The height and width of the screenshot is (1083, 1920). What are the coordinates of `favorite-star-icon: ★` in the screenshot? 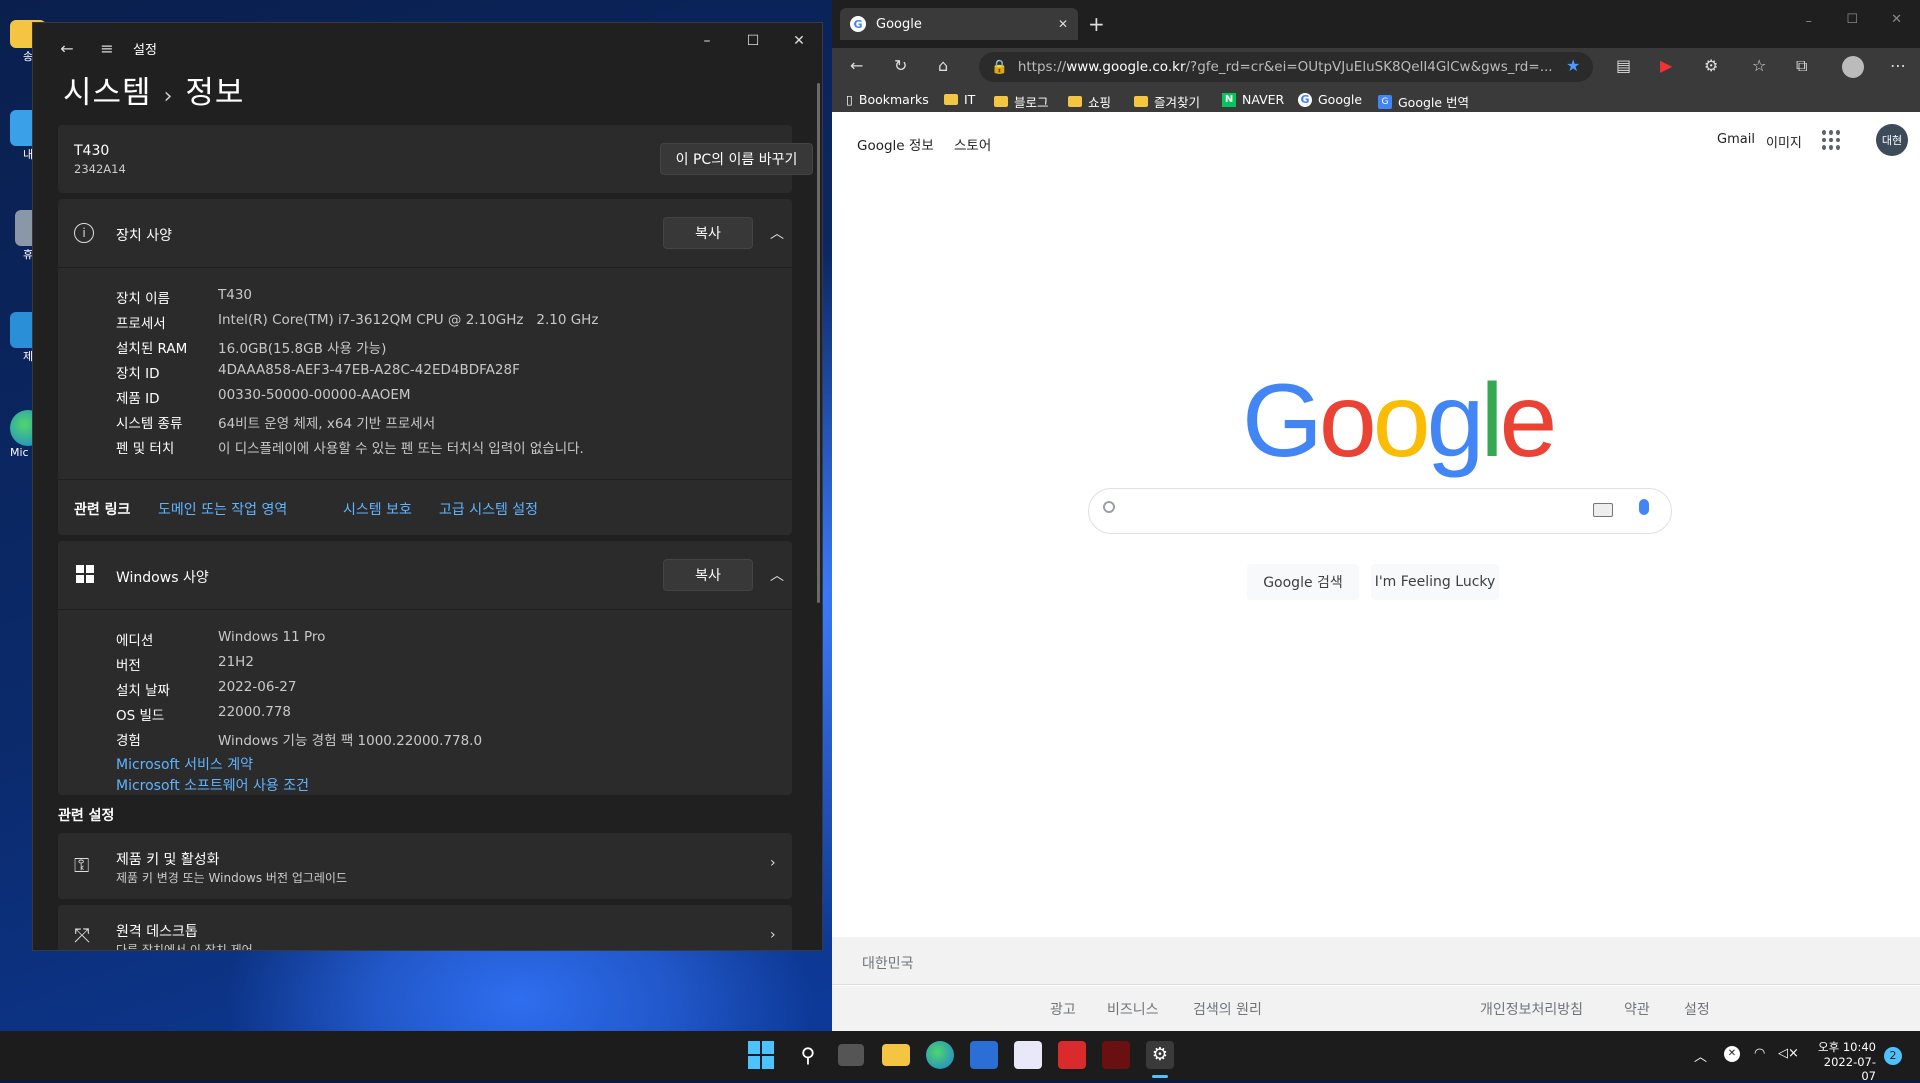 It's located at (1573, 65).